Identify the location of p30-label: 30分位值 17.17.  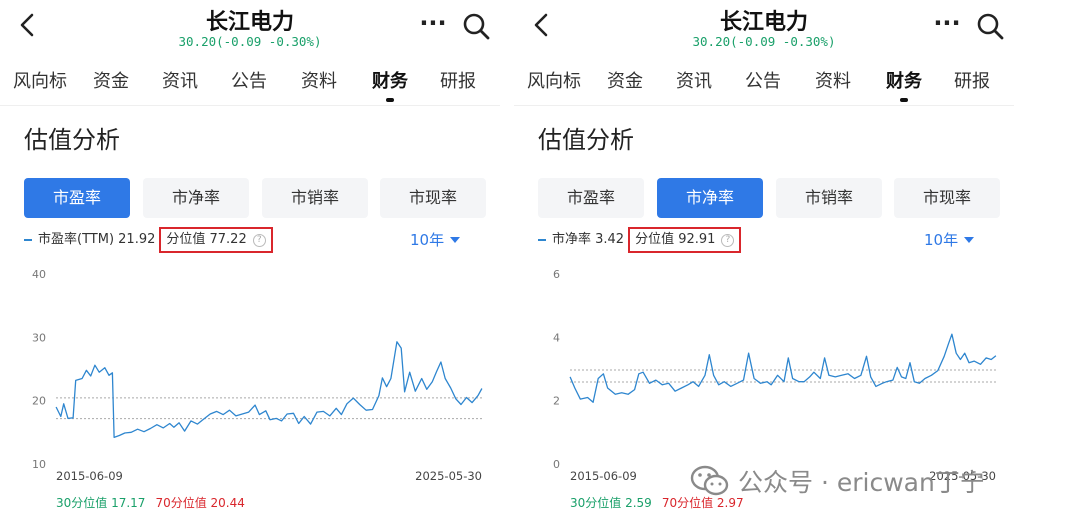
(101, 503).